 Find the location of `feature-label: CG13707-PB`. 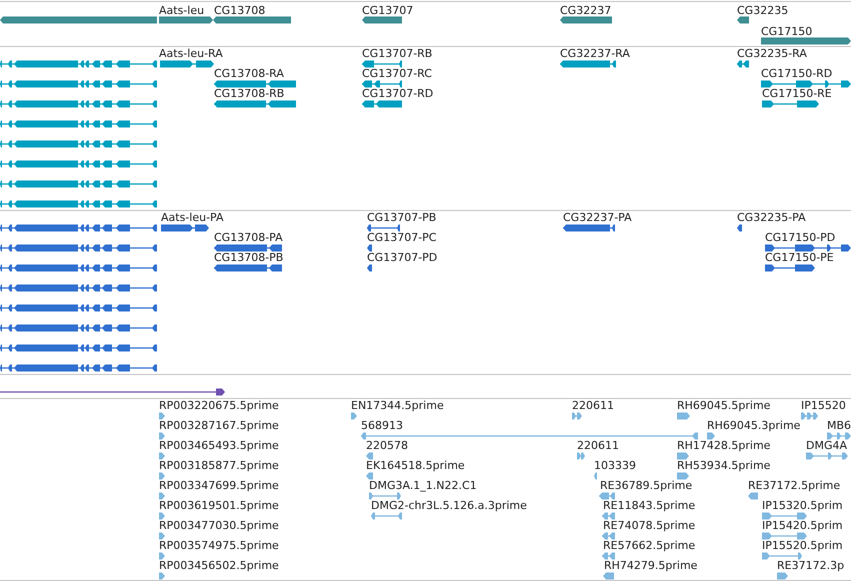

feature-label: CG13707-PB is located at coordinates (401, 217).